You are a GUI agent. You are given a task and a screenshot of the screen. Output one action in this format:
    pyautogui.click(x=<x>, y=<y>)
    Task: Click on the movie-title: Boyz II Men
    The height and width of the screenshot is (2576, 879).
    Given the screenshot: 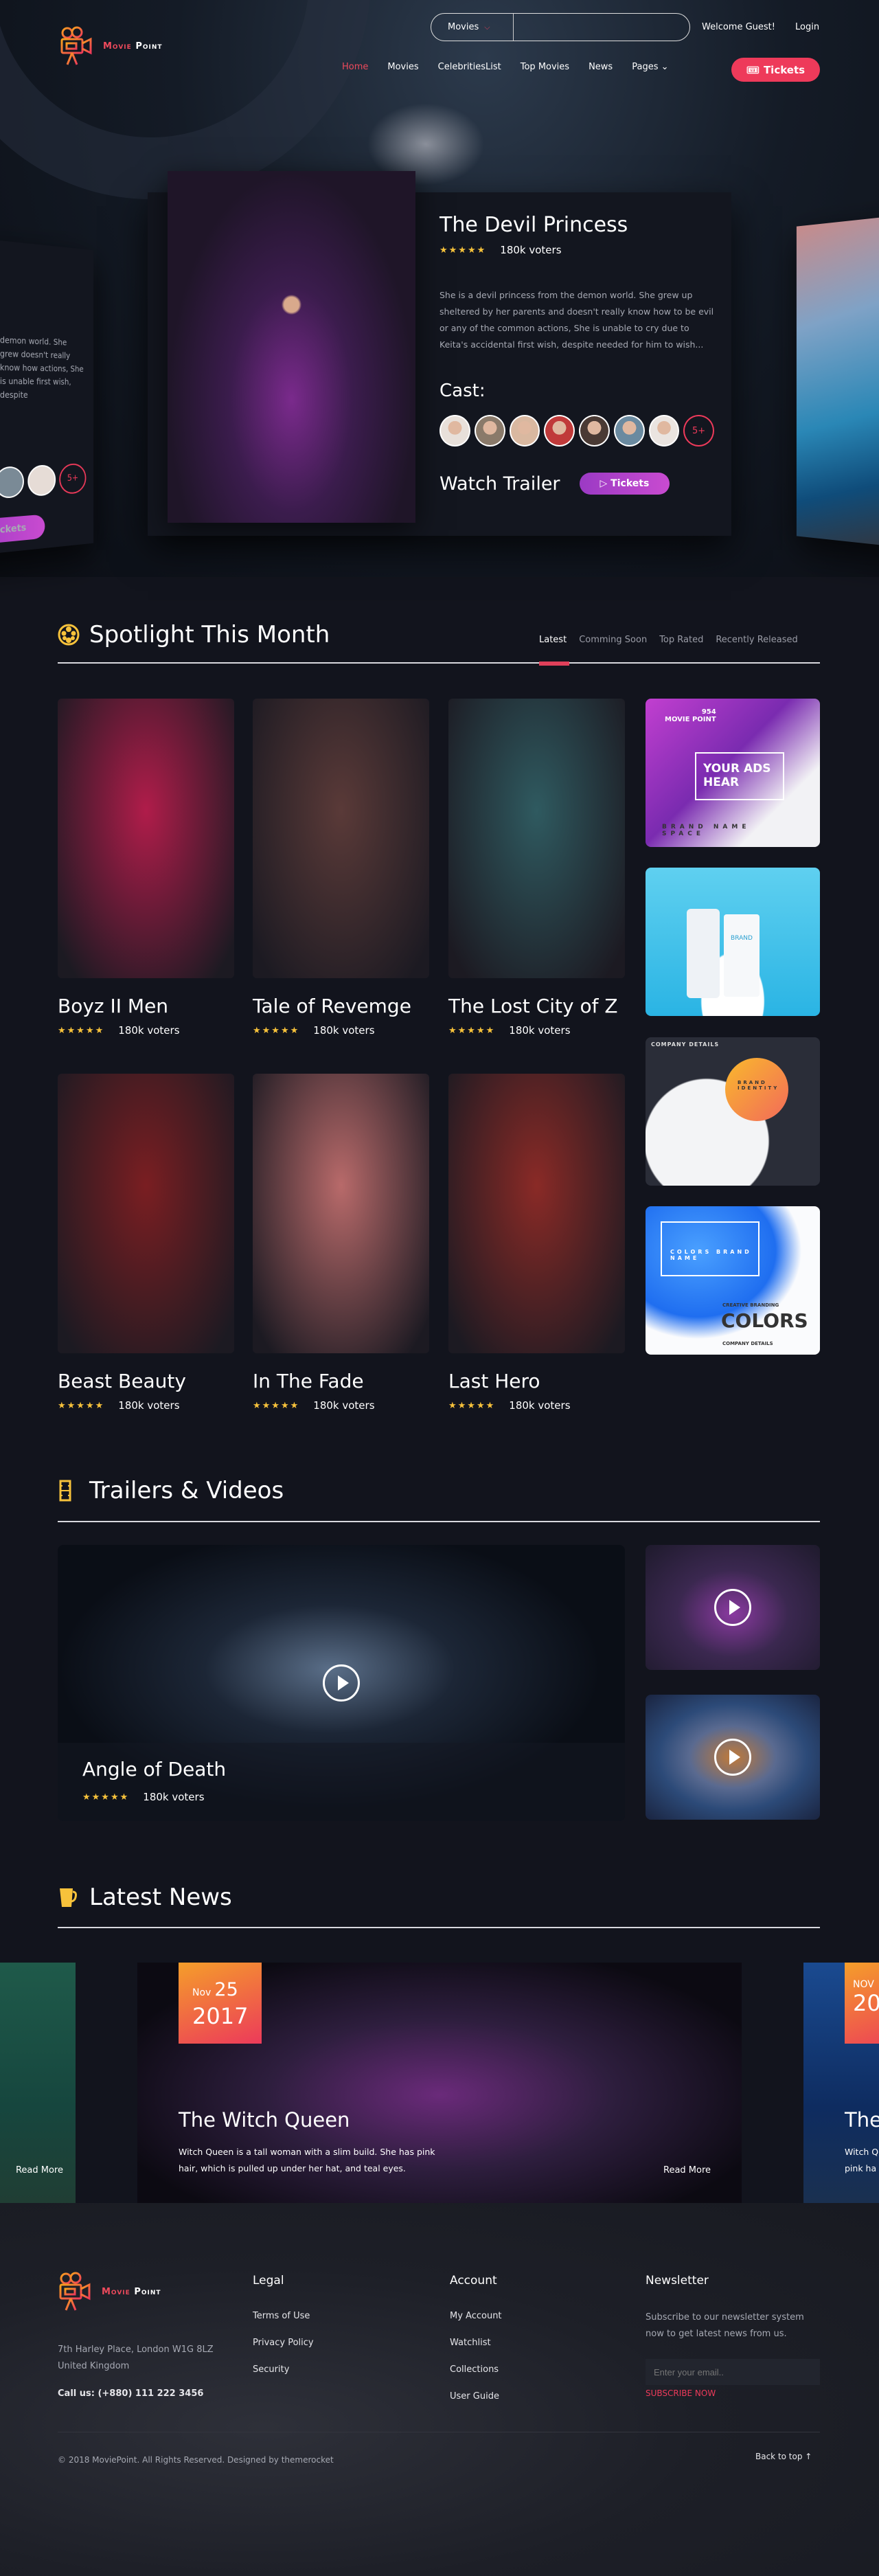 What is the action you would take?
    pyautogui.click(x=146, y=1006)
    